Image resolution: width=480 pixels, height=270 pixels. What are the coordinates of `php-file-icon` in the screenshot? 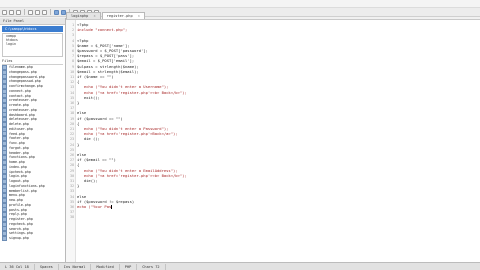 It's located at (4, 238).